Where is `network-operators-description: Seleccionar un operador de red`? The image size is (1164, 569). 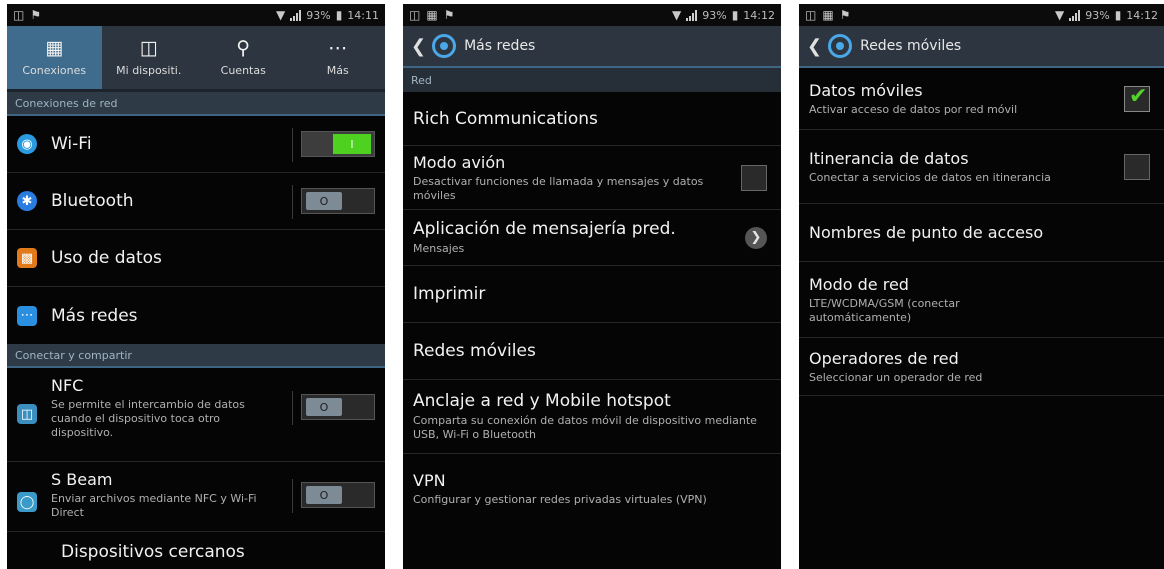 network-operators-description: Seleccionar un operador de red is located at coordinates (896, 377).